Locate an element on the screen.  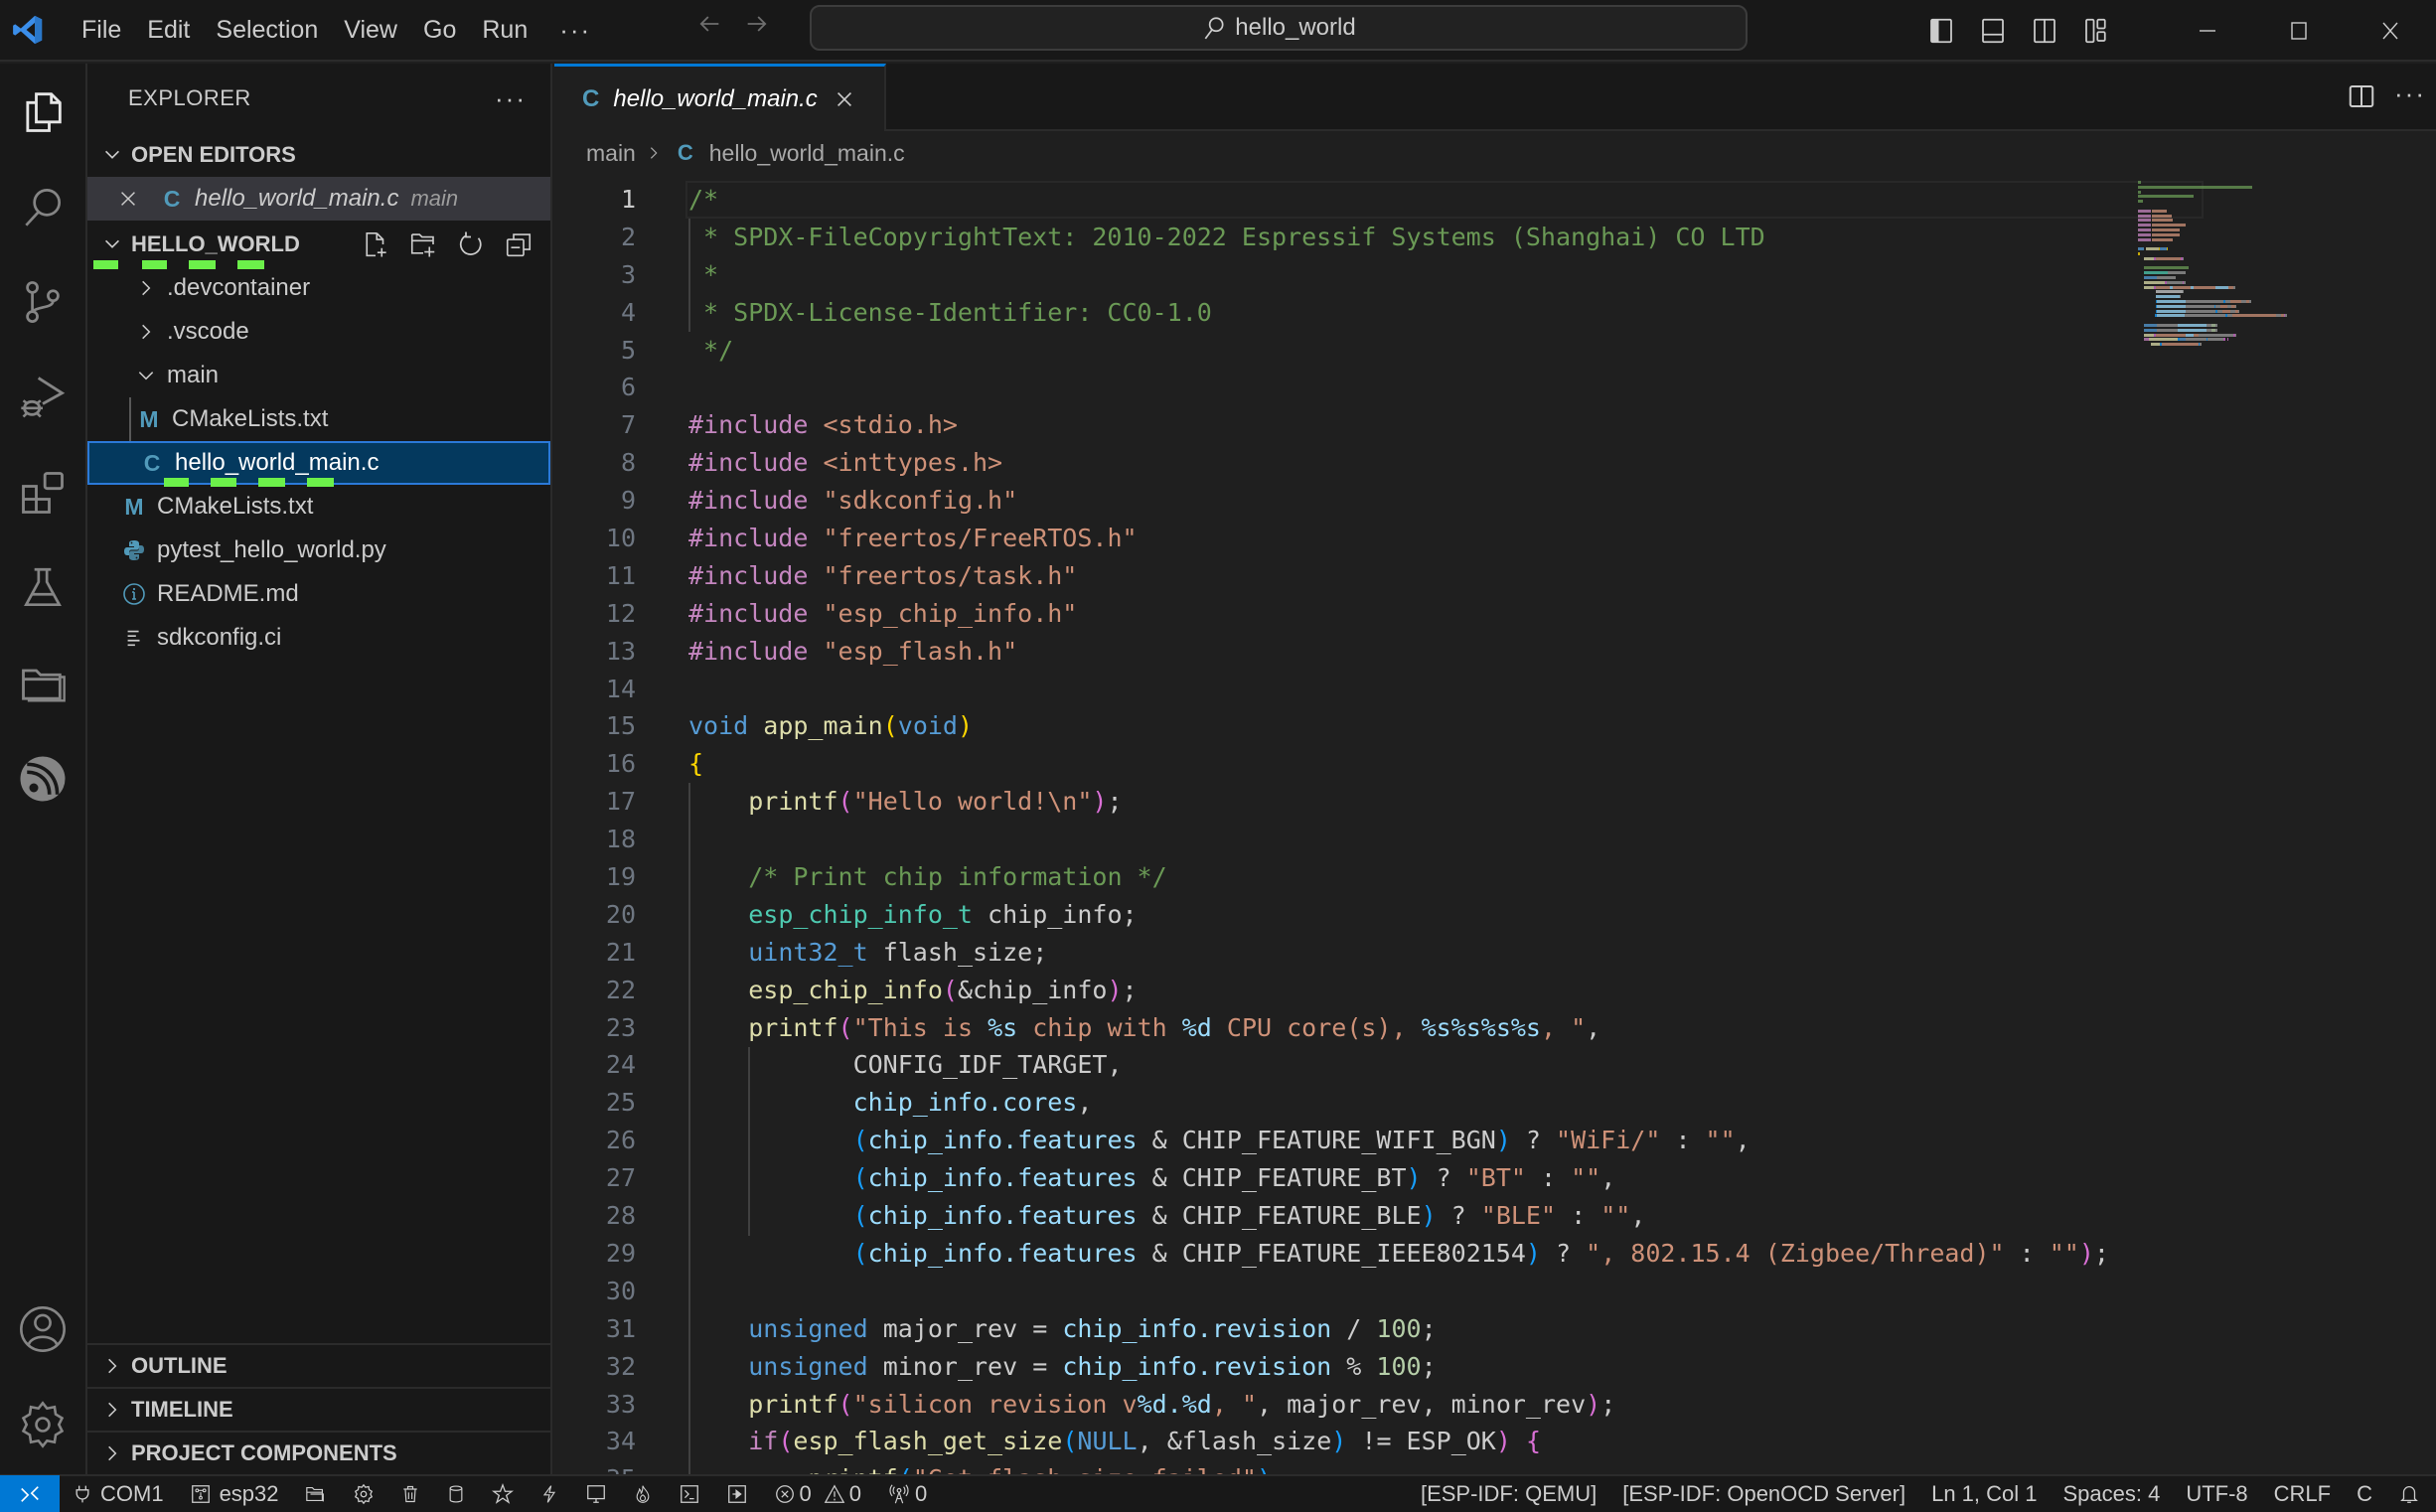
tree-item-hello-world-main-c: C hello_world_main.c is located at coordinates (318, 464).